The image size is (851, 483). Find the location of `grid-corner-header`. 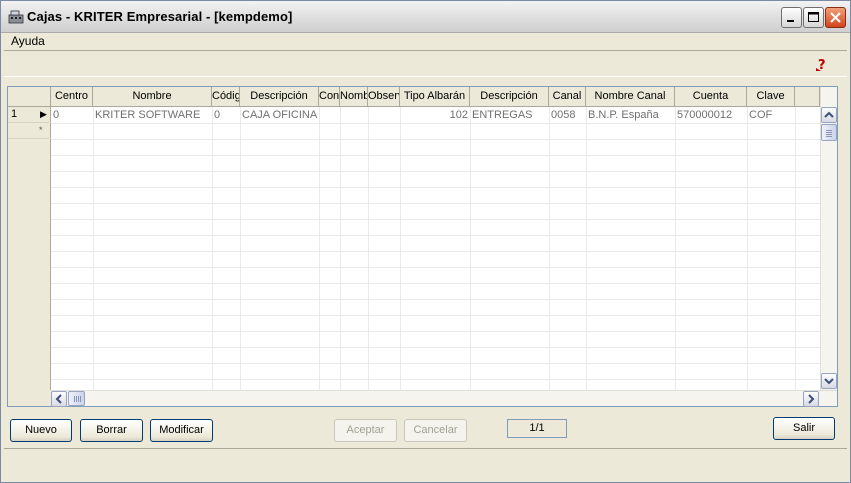

grid-corner-header is located at coordinates (29, 97).